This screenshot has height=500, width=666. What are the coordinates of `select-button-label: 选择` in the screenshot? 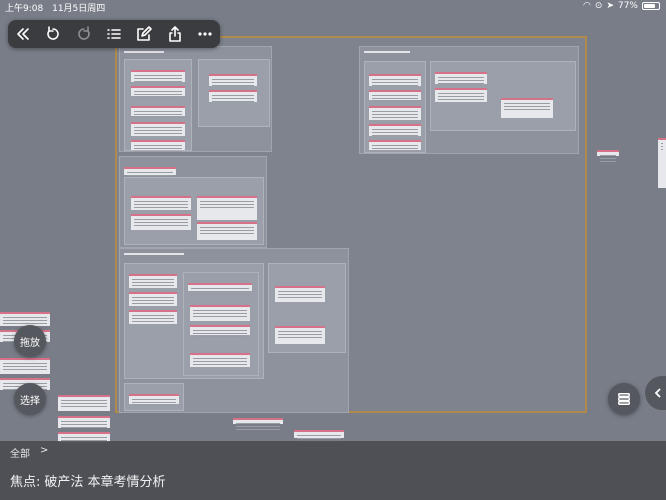 It's located at (30, 401).